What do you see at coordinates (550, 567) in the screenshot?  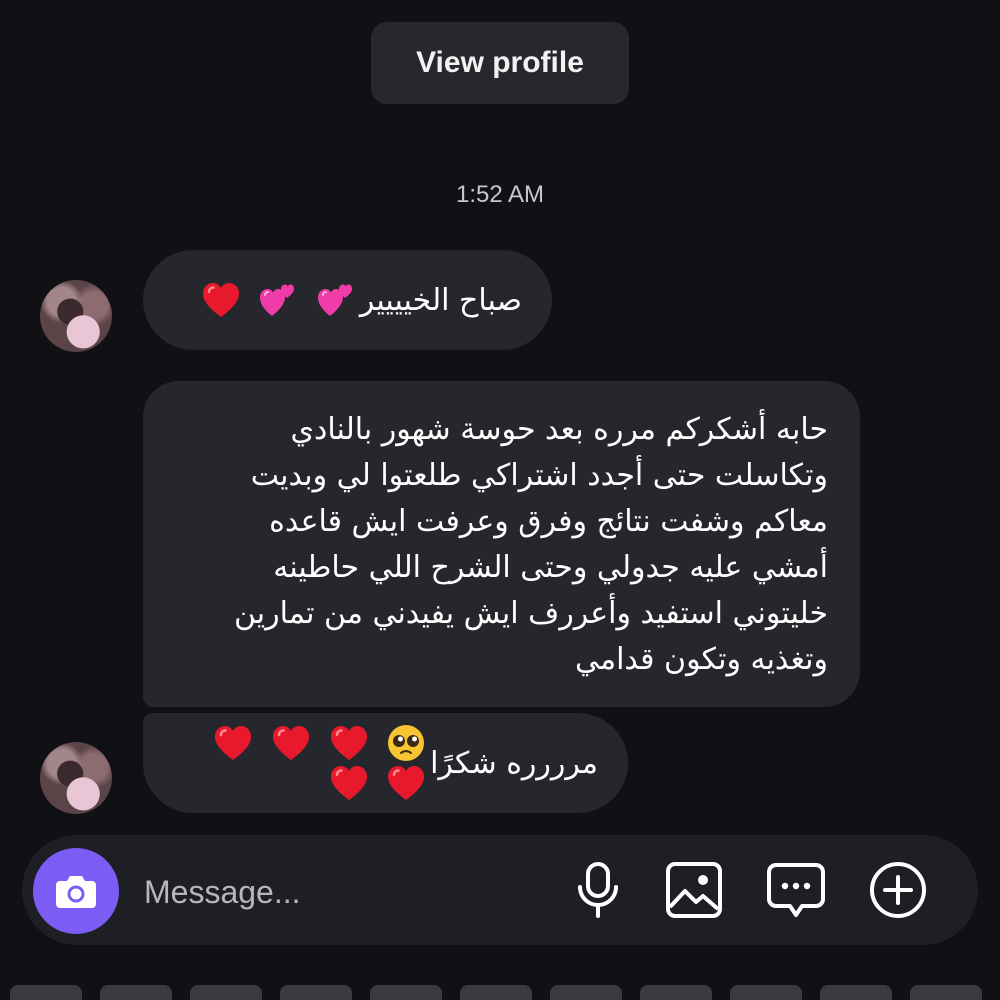 I see `message-line: أمشي عليه جدولي وحتى الشرح اللي حاطينه` at bounding box center [550, 567].